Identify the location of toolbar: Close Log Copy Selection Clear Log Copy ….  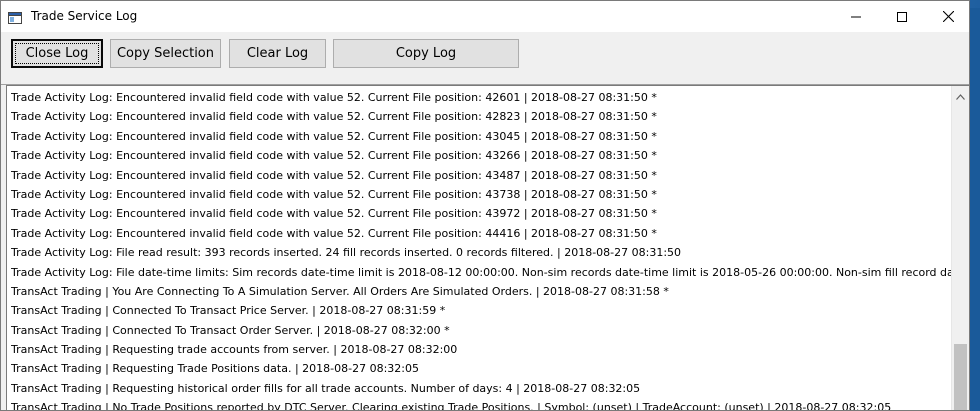
(485, 58).